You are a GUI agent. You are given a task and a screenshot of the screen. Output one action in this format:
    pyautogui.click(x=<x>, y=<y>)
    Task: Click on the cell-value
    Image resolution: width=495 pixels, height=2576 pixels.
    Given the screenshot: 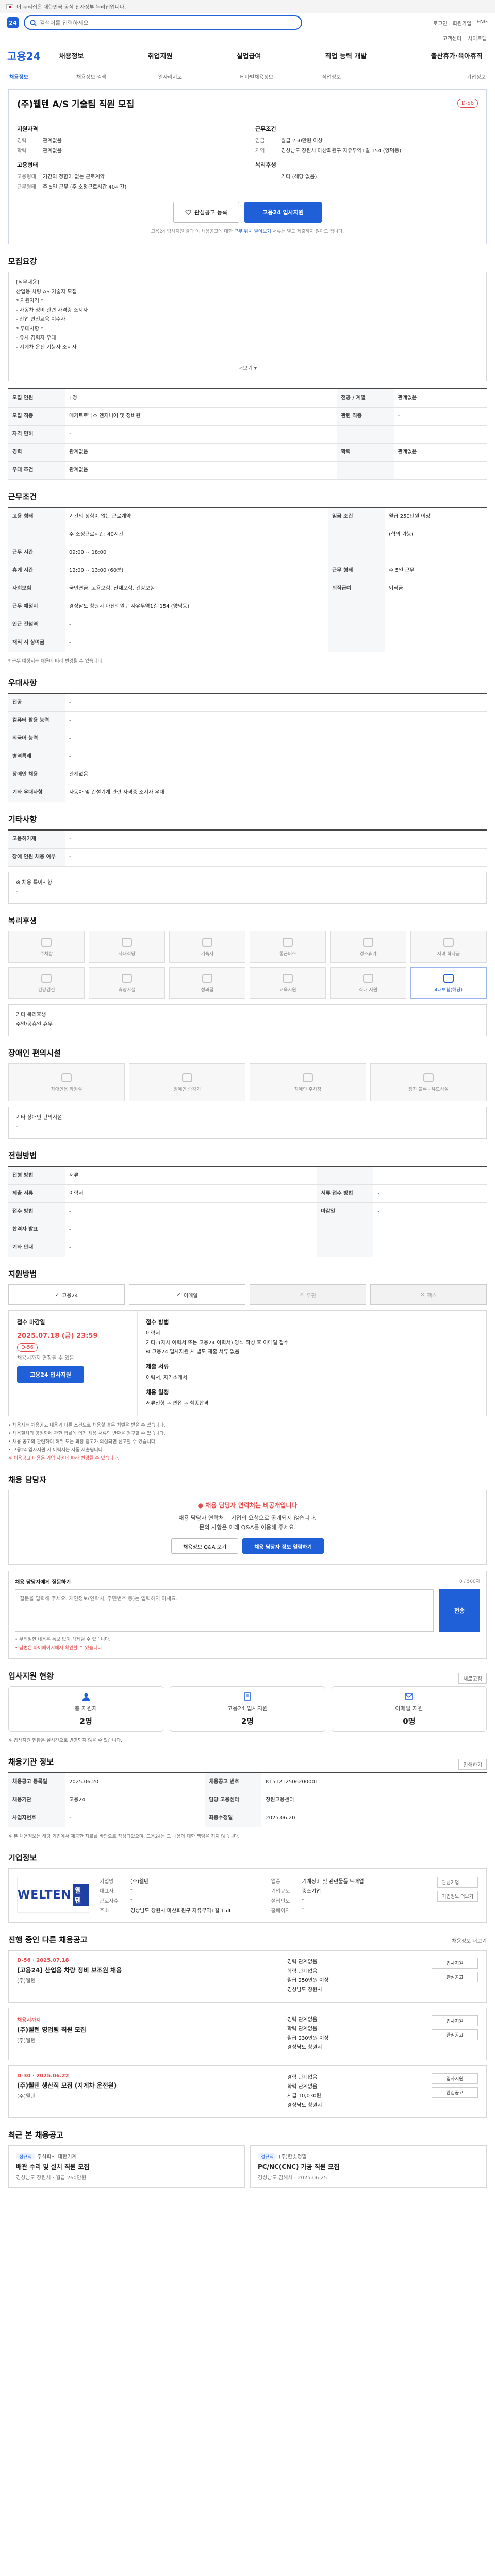 What is the action you would take?
    pyautogui.click(x=436, y=643)
    